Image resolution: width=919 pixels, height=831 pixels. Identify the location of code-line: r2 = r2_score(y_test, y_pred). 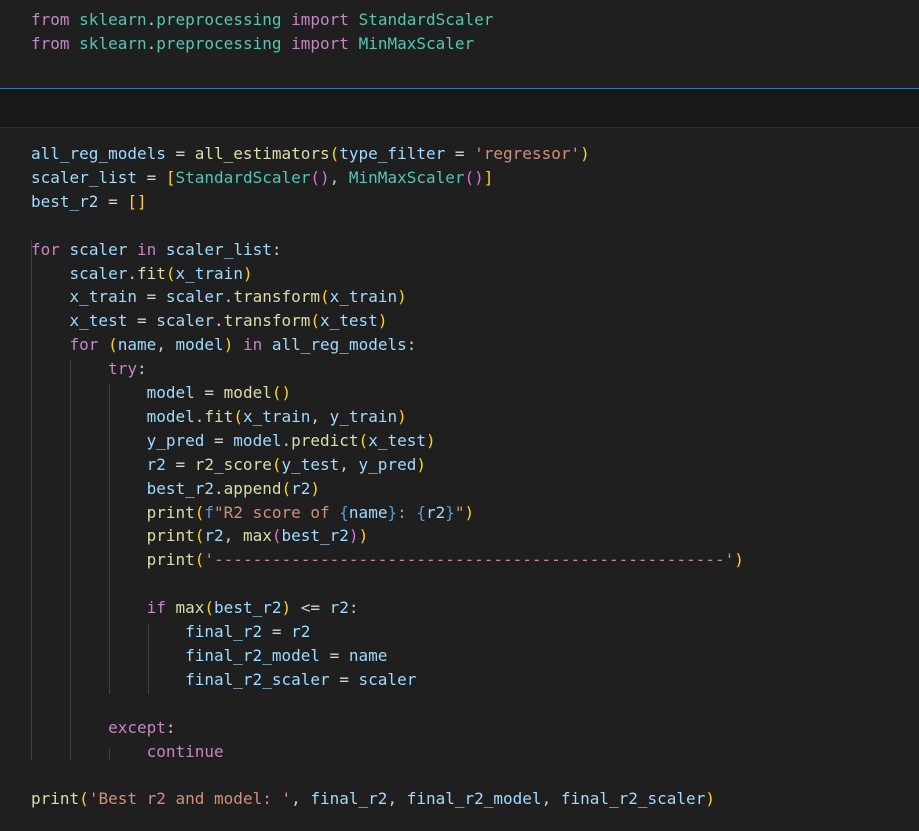
(228, 465).